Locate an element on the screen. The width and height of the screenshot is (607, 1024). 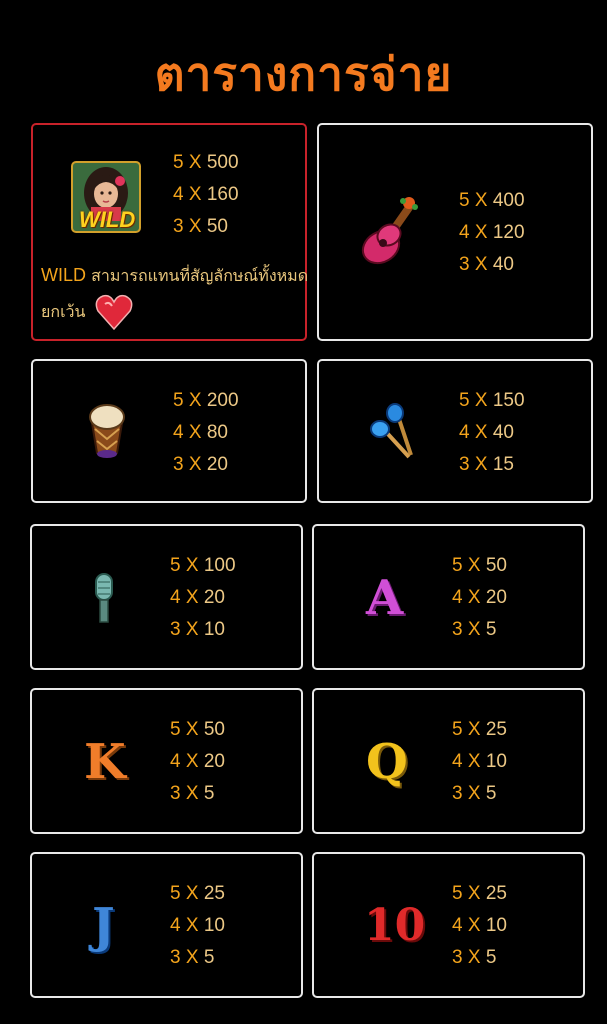
payout-row: 4 X 160 is located at coordinates (206, 194).